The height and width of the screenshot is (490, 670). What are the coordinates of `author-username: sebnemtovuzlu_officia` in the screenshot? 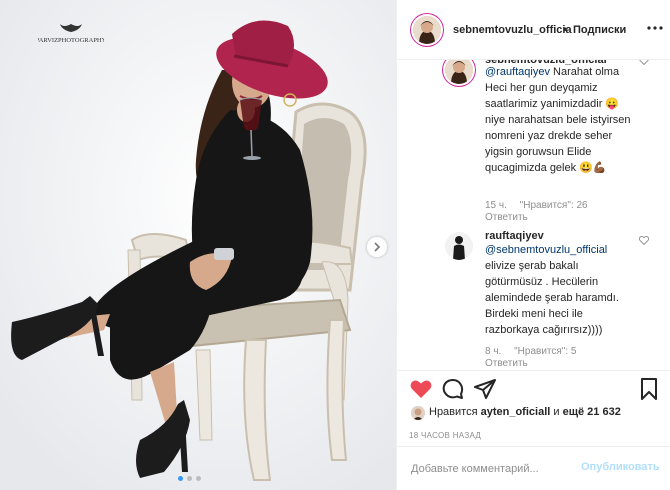 It's located at (512, 30).